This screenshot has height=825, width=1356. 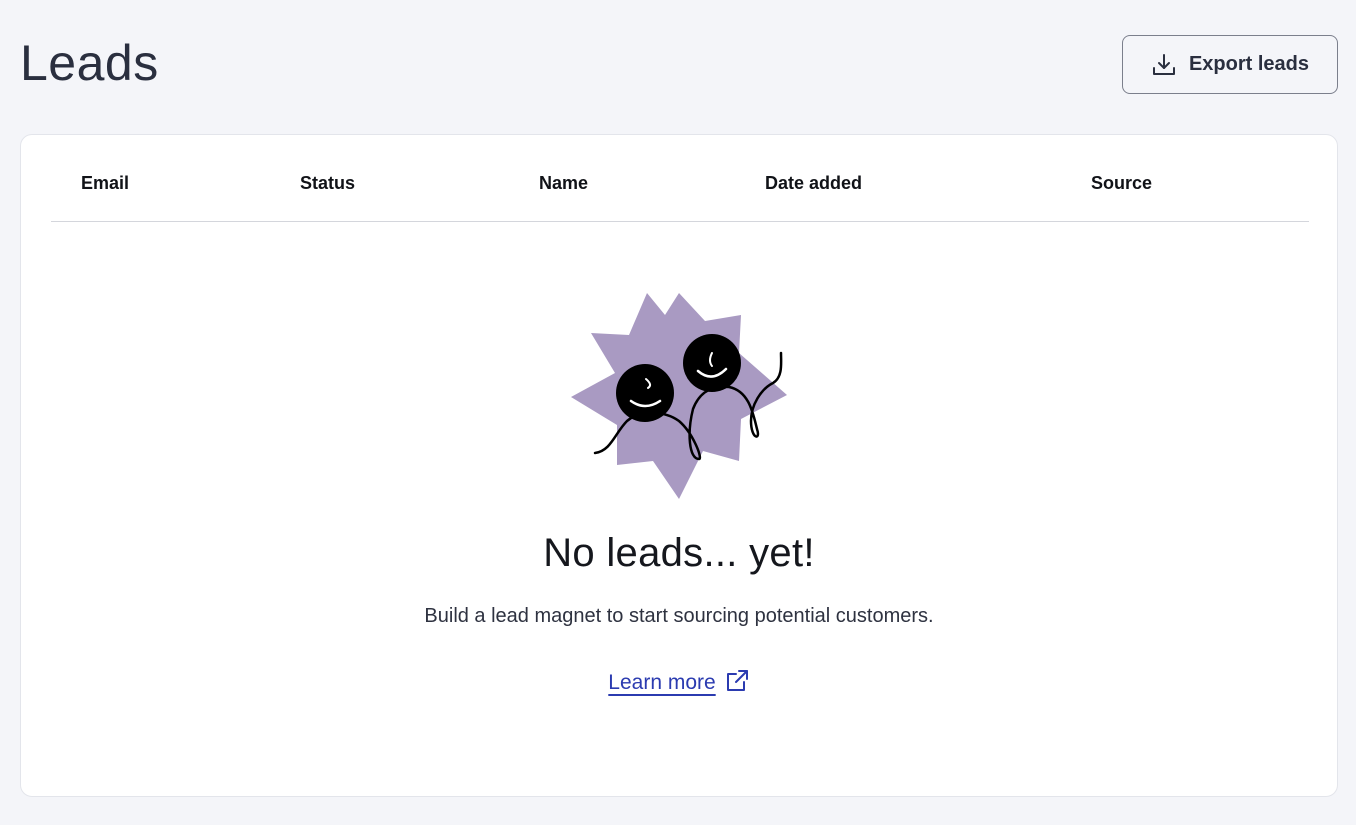 I want to click on column-header-email: Email, so click(x=105, y=183).